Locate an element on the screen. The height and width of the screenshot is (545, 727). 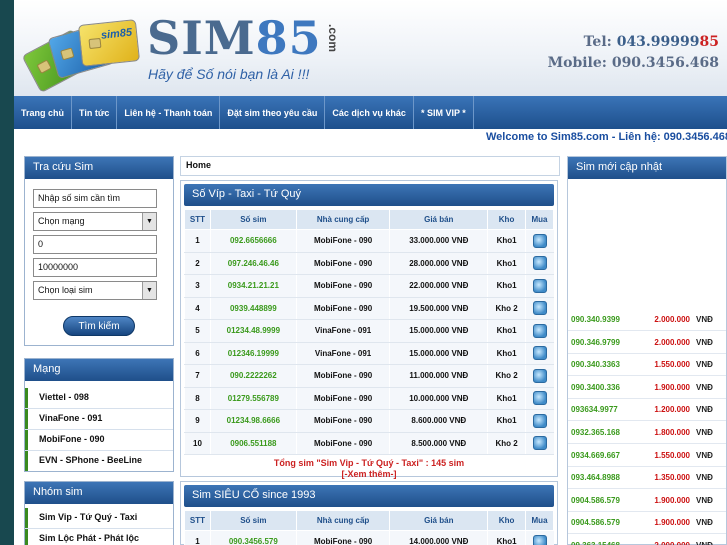
breadcrumb: Home is located at coordinates (370, 166).